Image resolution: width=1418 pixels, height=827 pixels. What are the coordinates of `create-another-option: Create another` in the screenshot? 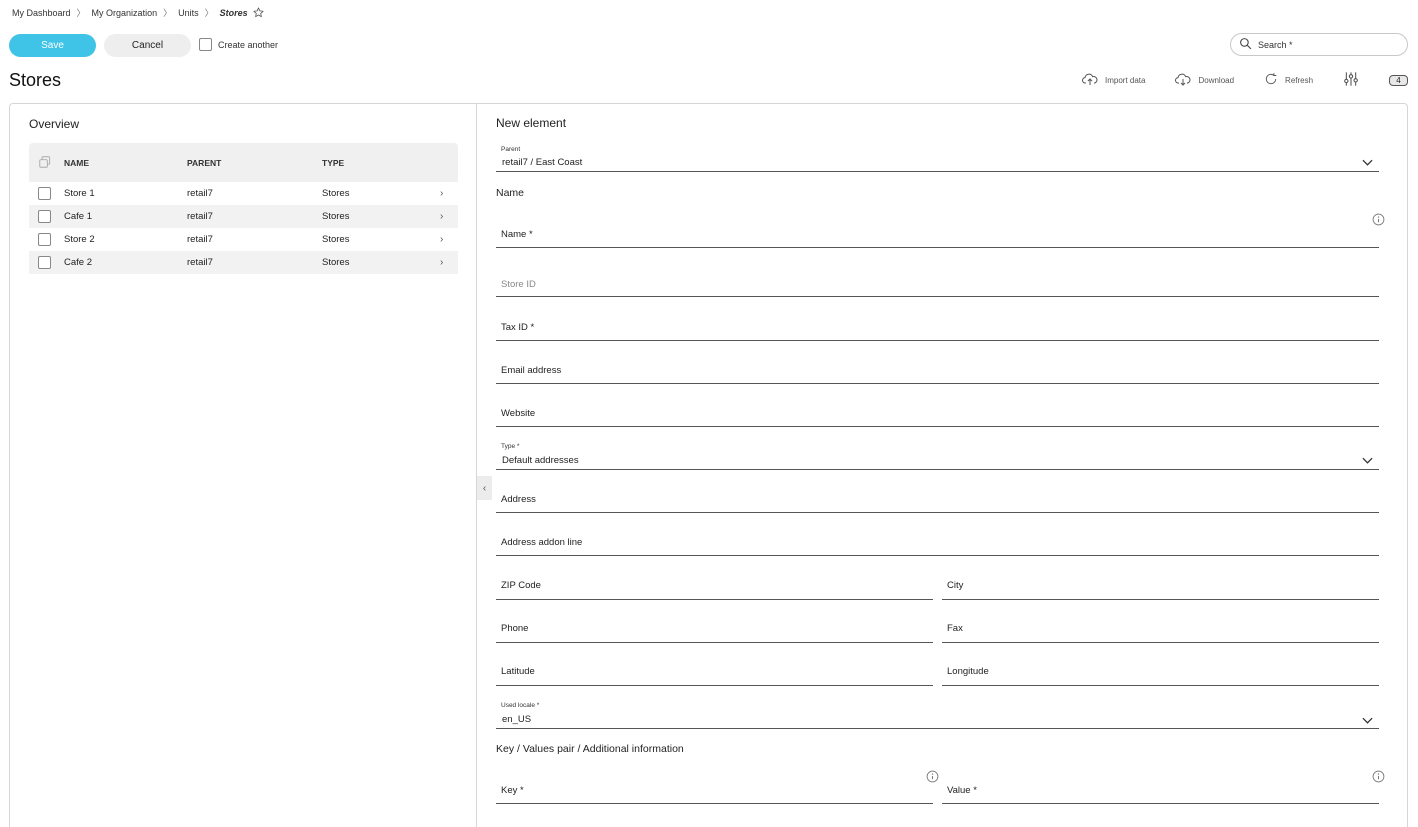 It's located at (238, 44).